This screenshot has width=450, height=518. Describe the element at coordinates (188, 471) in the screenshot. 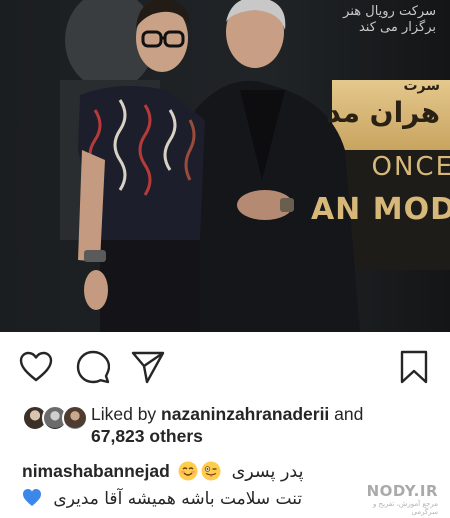

I see `smiling-blush-emoji-icon` at that location.